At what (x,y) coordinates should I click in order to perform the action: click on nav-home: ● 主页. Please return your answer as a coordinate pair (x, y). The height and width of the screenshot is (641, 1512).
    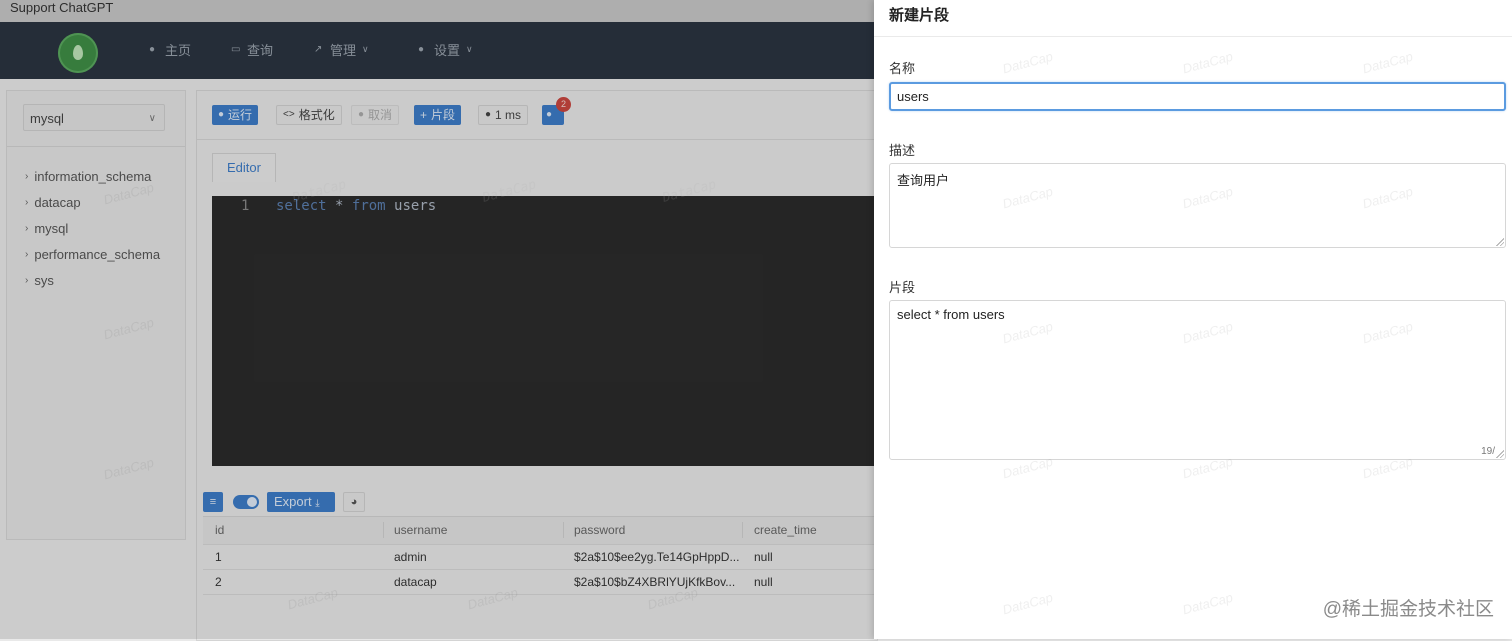
    Looking at the image, I should click on (170, 49).